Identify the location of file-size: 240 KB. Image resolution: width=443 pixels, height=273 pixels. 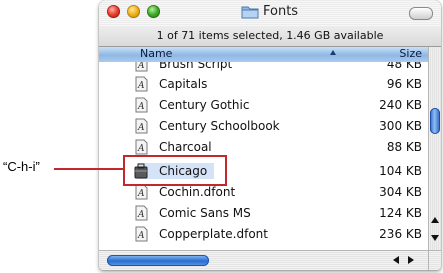
(400, 105).